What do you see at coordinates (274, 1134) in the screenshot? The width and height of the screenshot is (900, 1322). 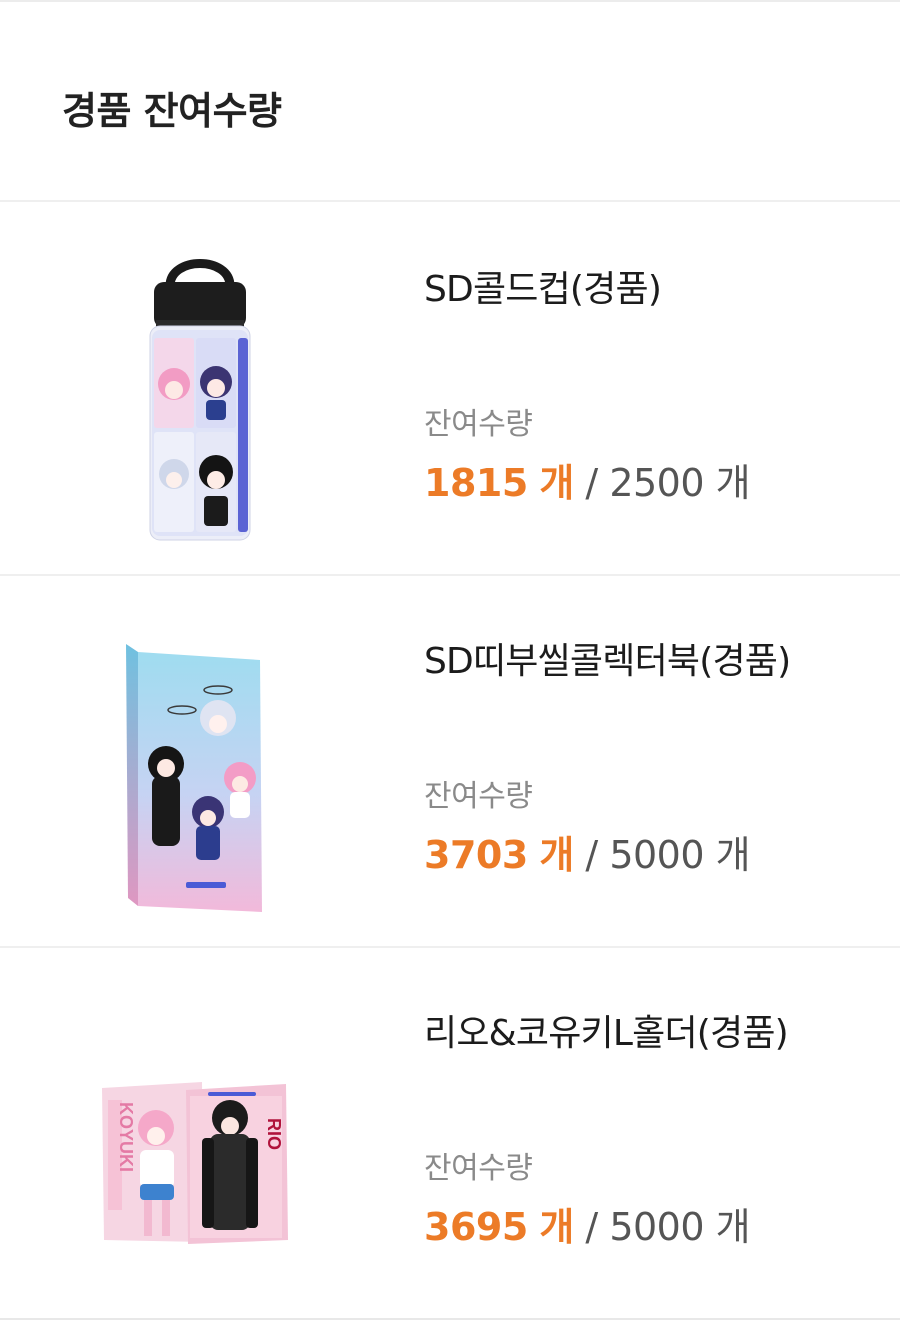 I see `rio-folder-text: RIO` at bounding box center [274, 1134].